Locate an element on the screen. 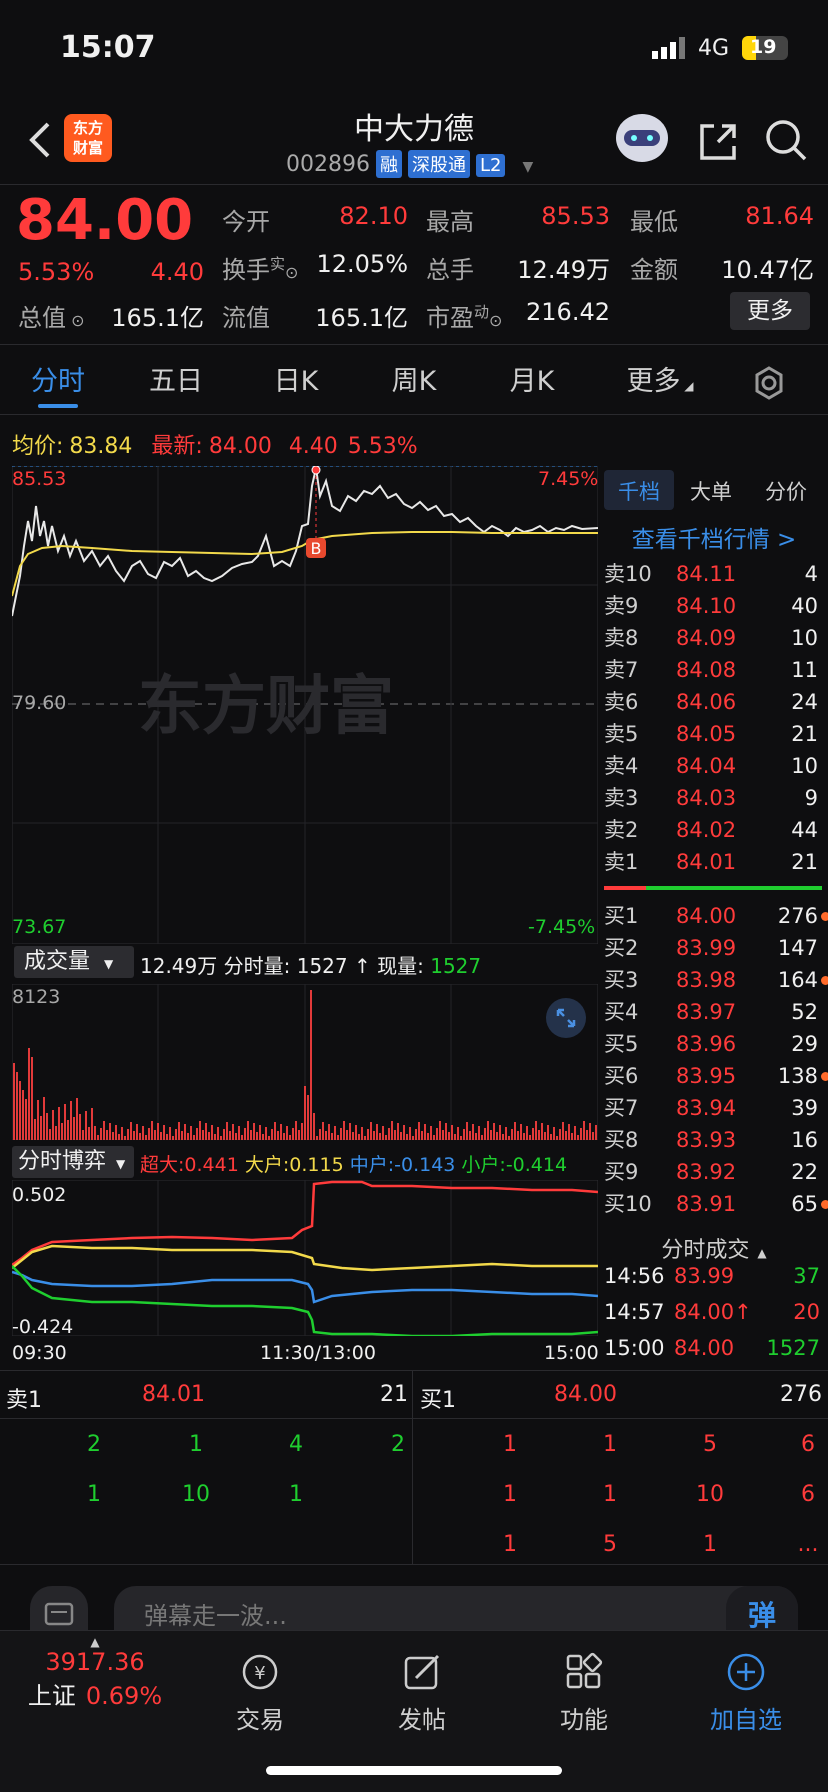 This screenshot has height=1792, width=828. volume-selector: 成交量 ▼ is located at coordinates (74, 962).